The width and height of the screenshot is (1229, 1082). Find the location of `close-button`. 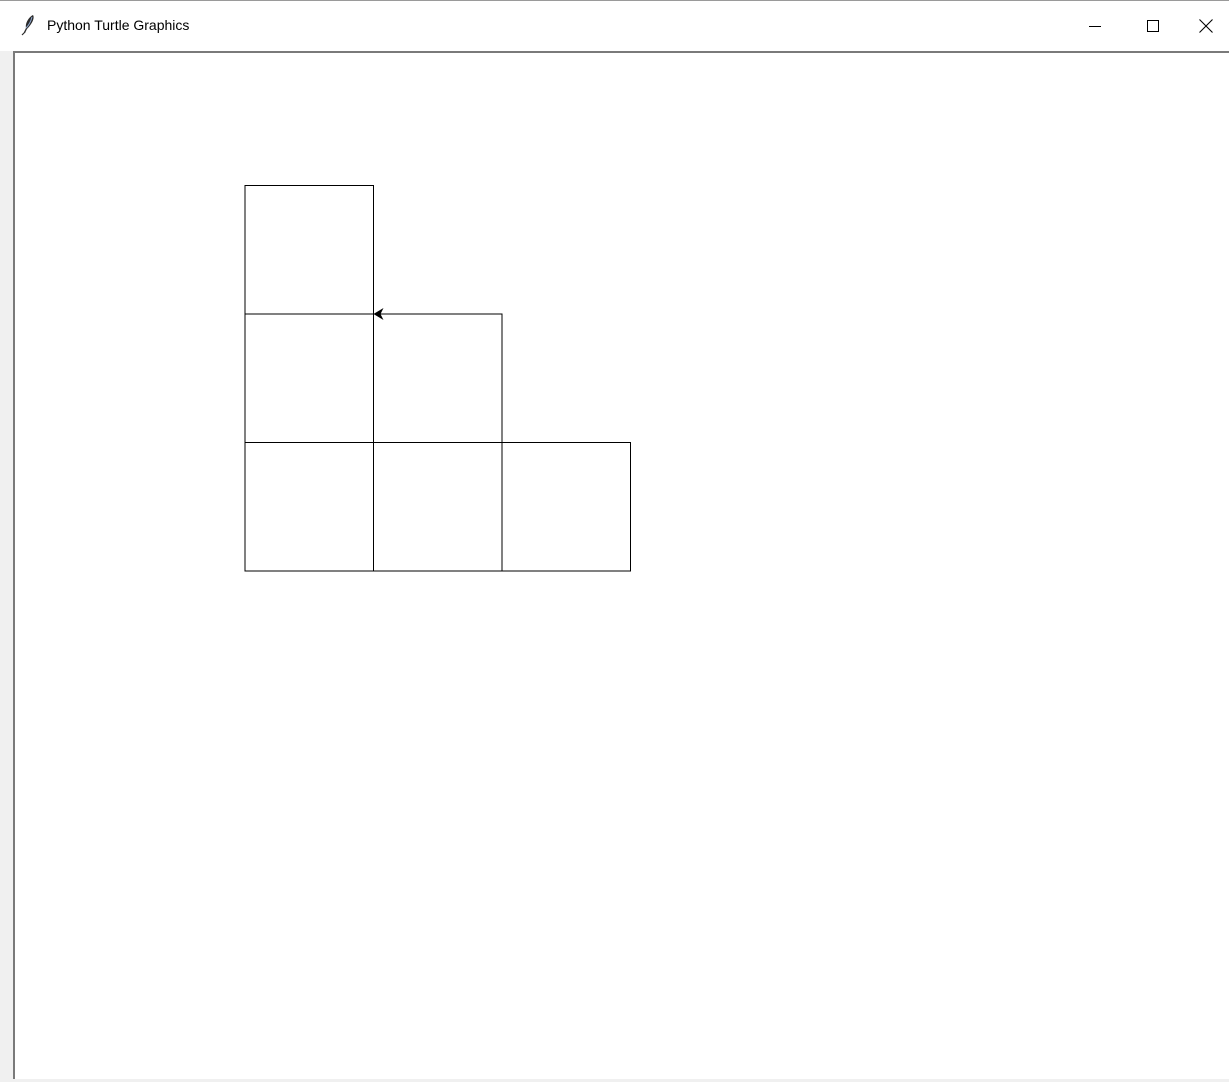

close-button is located at coordinates (1205, 26).